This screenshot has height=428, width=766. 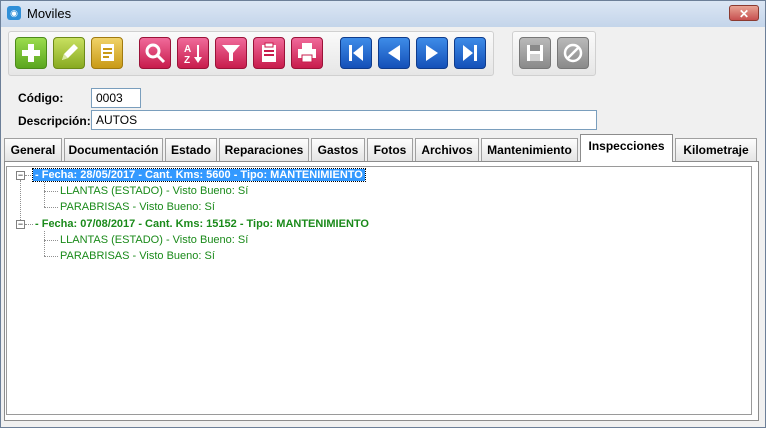 I want to click on magnifier-icon, so click(x=155, y=53).